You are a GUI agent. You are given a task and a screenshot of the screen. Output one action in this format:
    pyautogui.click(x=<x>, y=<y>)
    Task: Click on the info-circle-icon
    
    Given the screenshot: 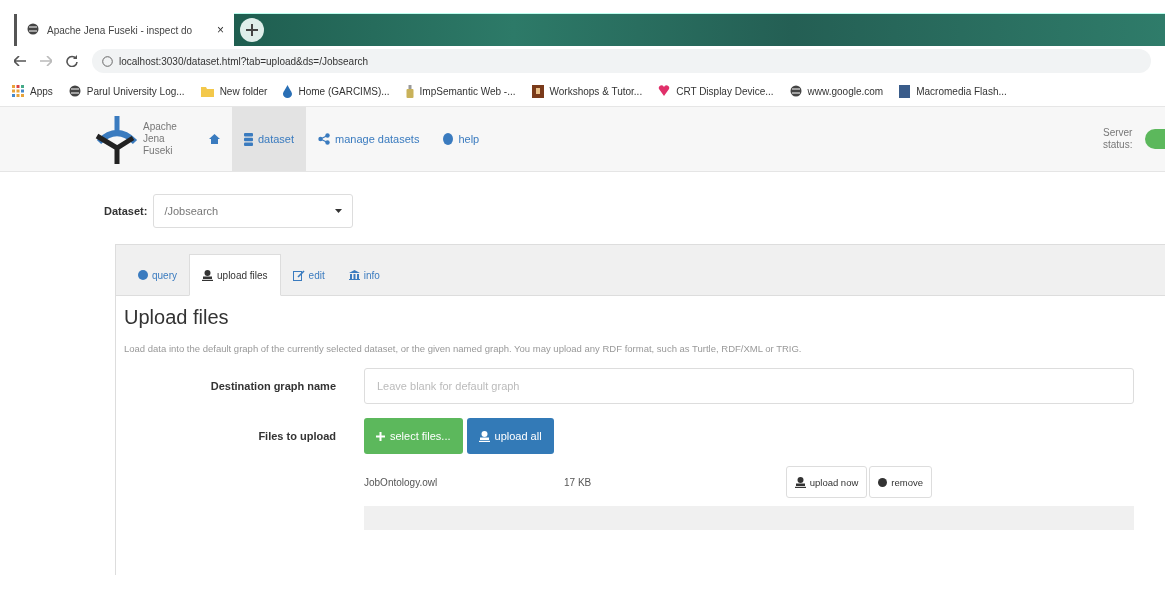 What is the action you would take?
    pyautogui.click(x=143, y=275)
    